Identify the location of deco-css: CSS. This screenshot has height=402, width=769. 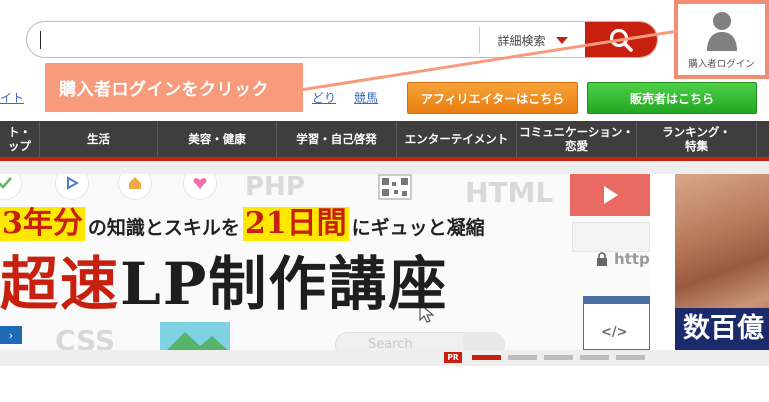
(85, 337).